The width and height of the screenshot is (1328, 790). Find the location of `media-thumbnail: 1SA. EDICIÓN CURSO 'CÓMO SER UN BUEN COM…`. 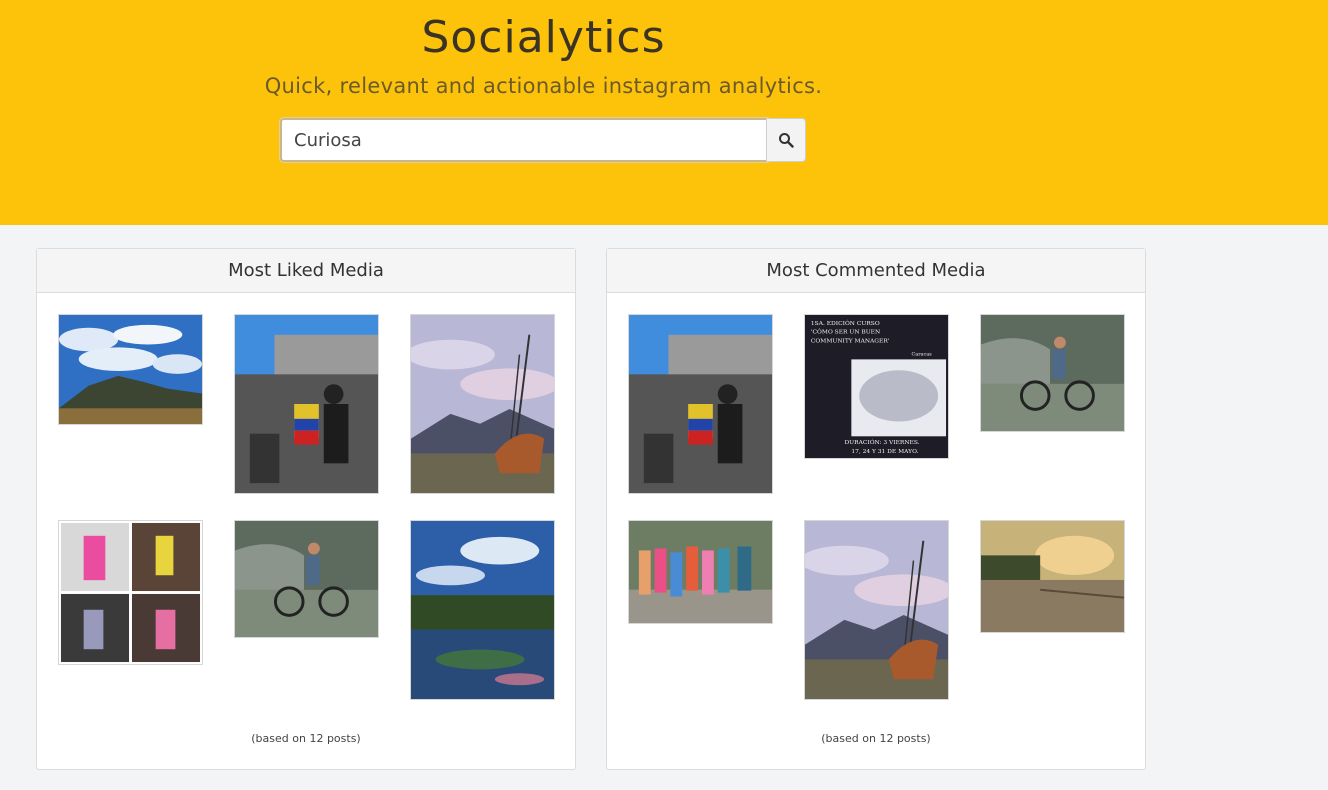

media-thumbnail: 1SA. EDICIÓN CURSO 'CÓMO SER UN BUEN COM… is located at coordinates (876, 386).